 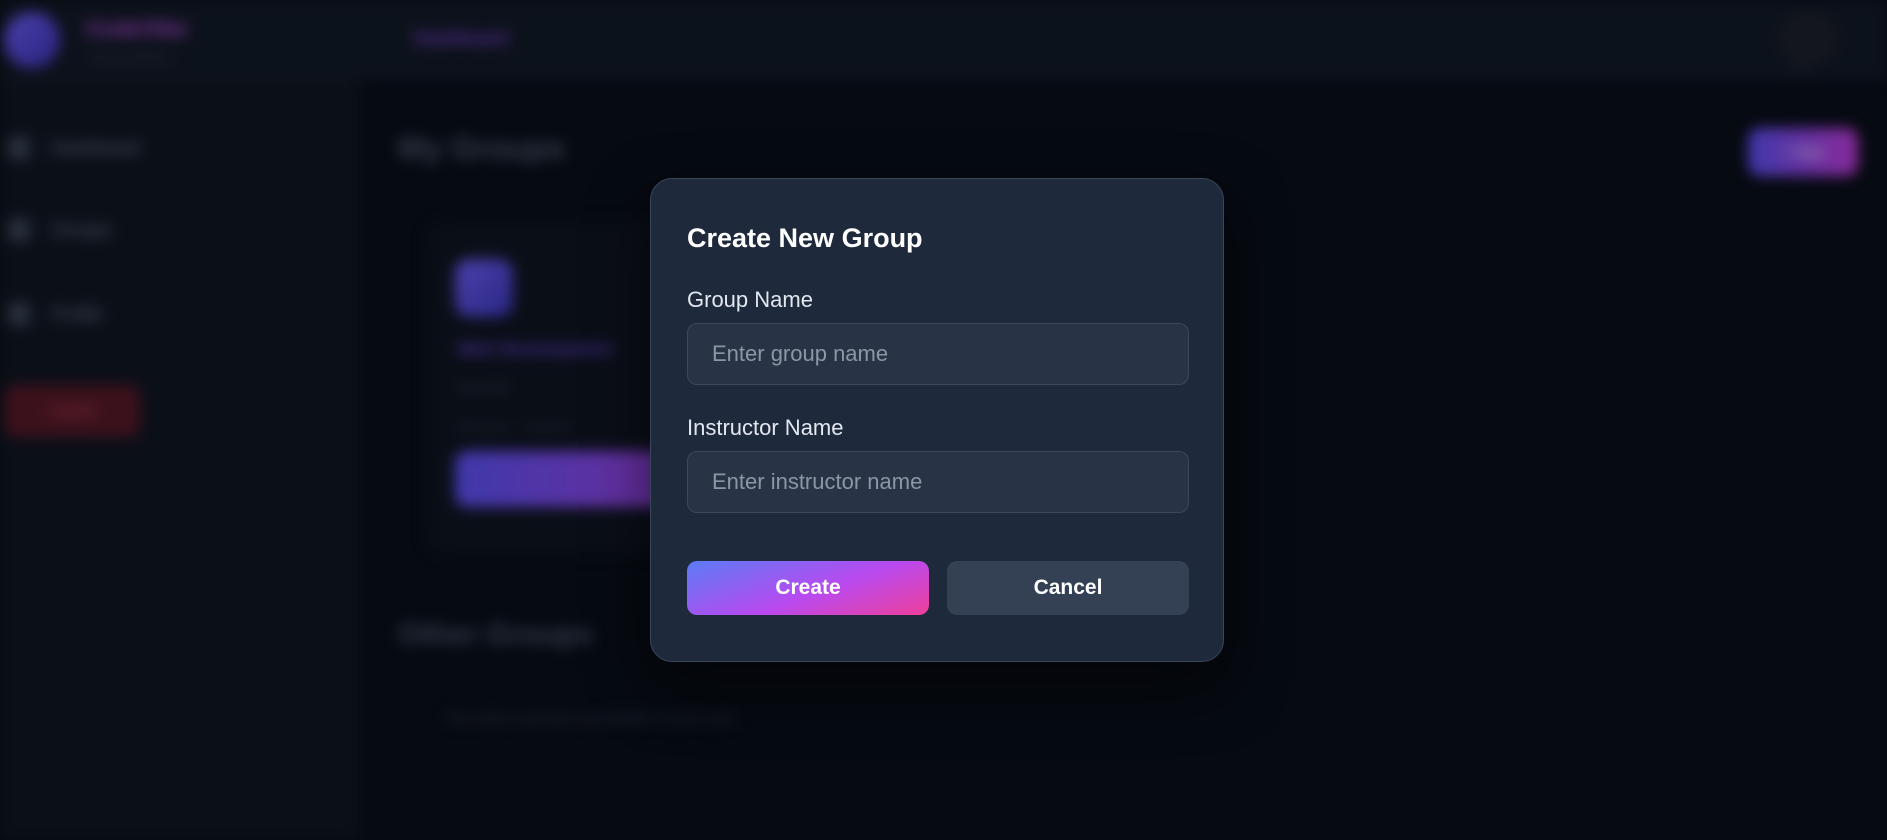 What do you see at coordinates (805, 238) in the screenshot?
I see `dialog-title: Create New Group` at bounding box center [805, 238].